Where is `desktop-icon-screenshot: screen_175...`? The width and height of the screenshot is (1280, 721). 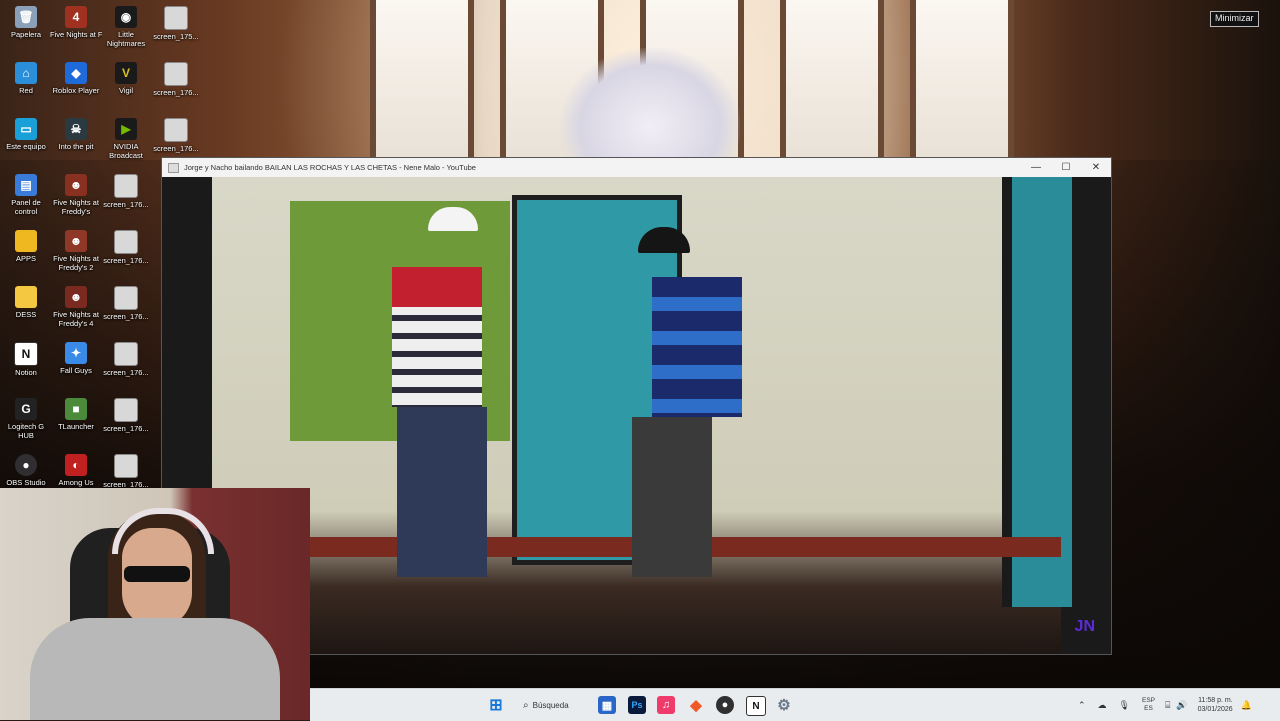
desktop-icon-screenshot: screen_175... is located at coordinates (176, 23).